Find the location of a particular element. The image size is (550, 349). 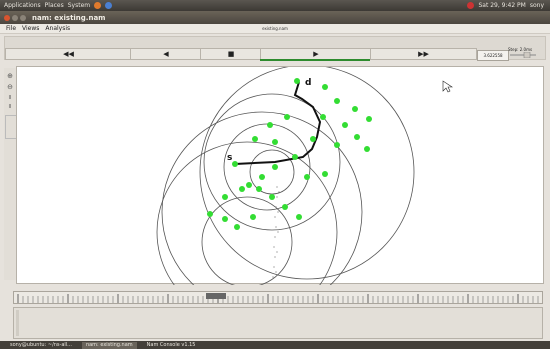

playback-toolbar: ◀◀ ◀ ■ ▶ ▶▶ is located at coordinates (275, 48).